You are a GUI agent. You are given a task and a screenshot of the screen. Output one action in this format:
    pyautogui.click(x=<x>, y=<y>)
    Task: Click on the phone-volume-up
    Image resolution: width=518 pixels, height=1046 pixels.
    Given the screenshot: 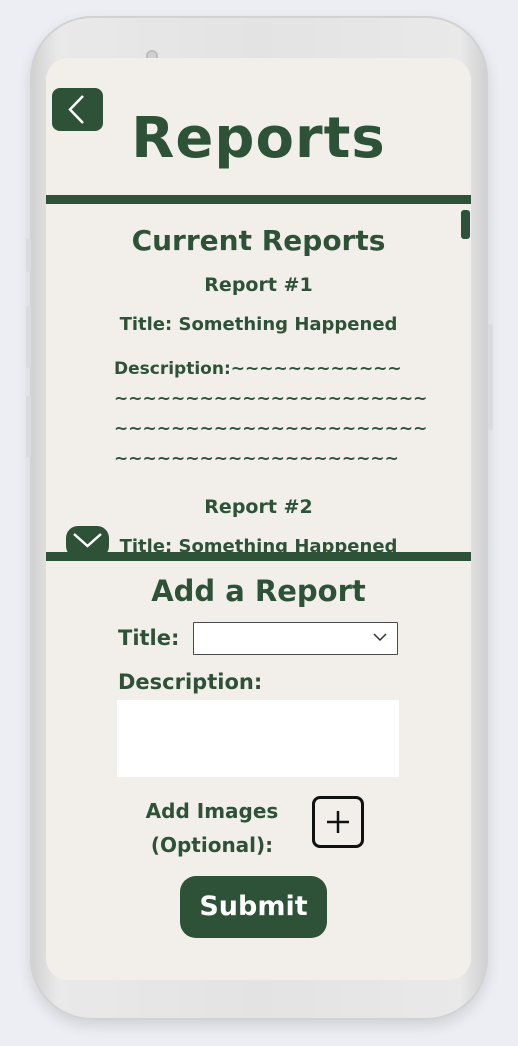 What is the action you would take?
    pyautogui.click(x=28, y=337)
    